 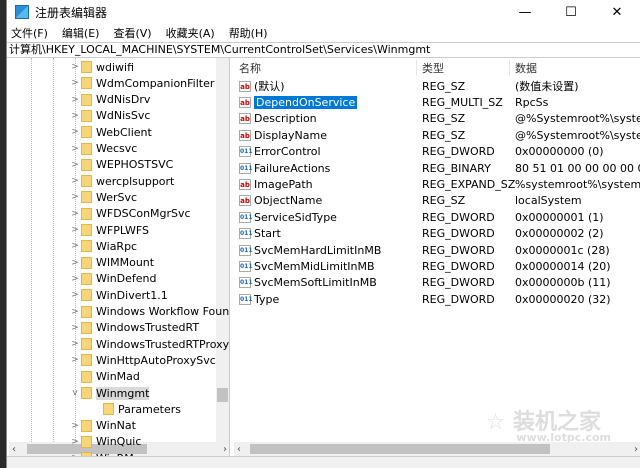 What do you see at coordinates (103, 149) in the screenshot?
I see `tree-item: > Wecsvc` at bounding box center [103, 149].